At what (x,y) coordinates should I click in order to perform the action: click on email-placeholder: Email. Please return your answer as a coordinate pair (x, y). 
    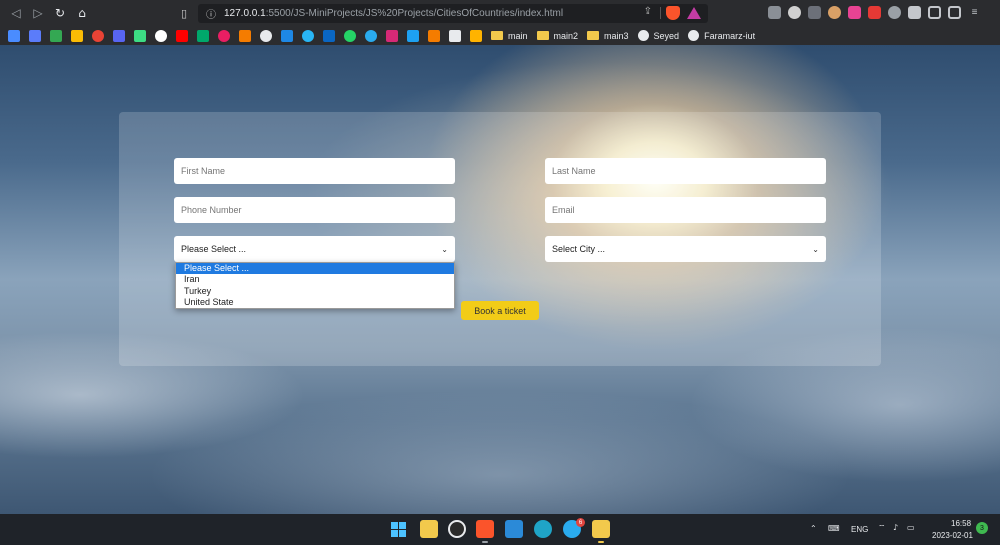
    Looking at the image, I should click on (563, 210).